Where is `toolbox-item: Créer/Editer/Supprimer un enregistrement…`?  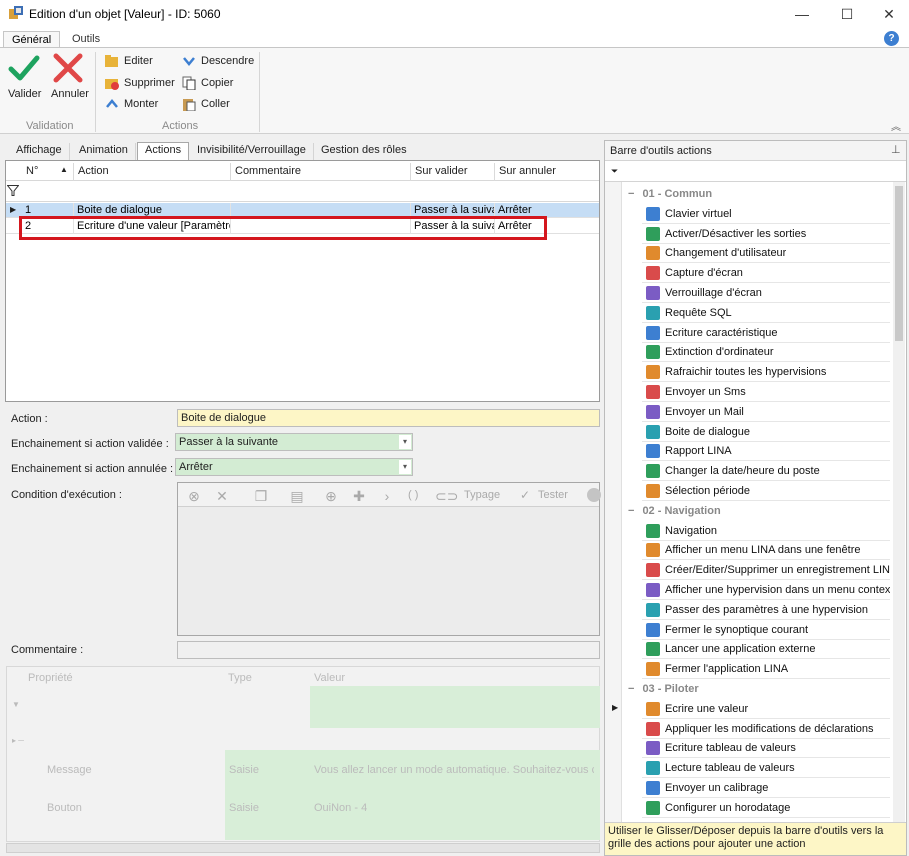 toolbox-item: Créer/Editer/Supprimer un enregistrement… is located at coordinates (766, 570).